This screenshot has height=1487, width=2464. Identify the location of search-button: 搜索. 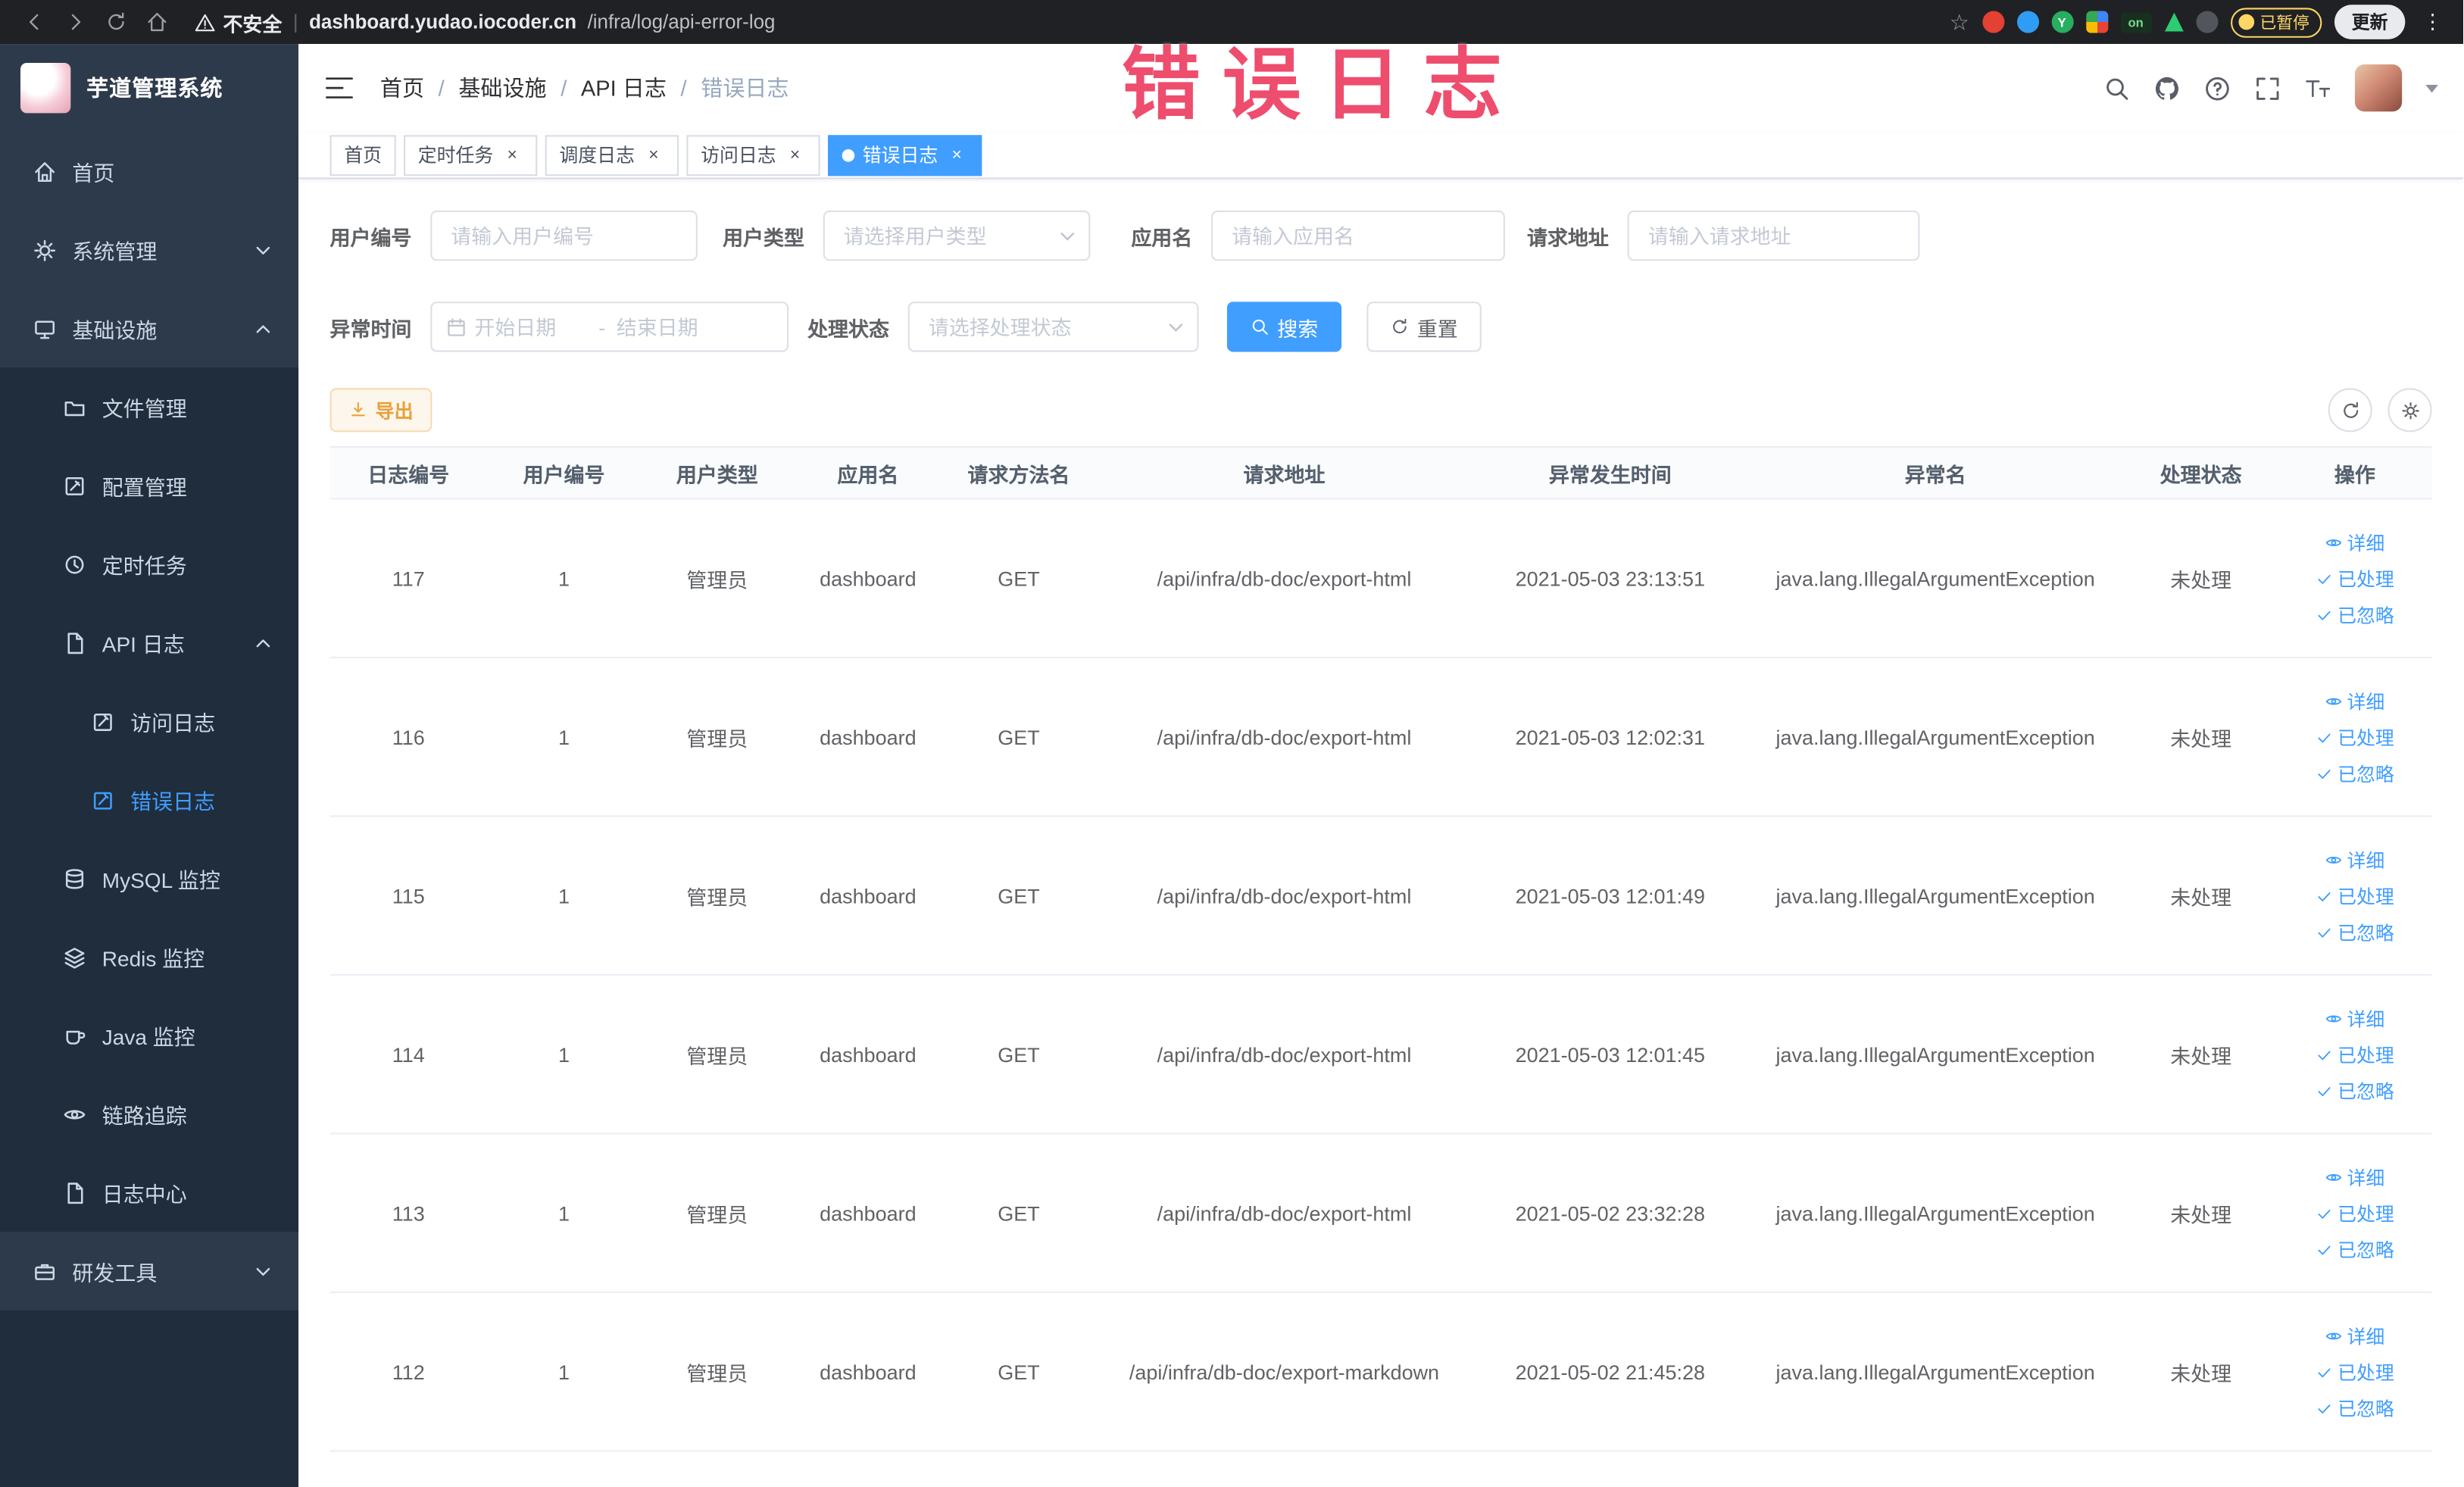
(1284, 326).